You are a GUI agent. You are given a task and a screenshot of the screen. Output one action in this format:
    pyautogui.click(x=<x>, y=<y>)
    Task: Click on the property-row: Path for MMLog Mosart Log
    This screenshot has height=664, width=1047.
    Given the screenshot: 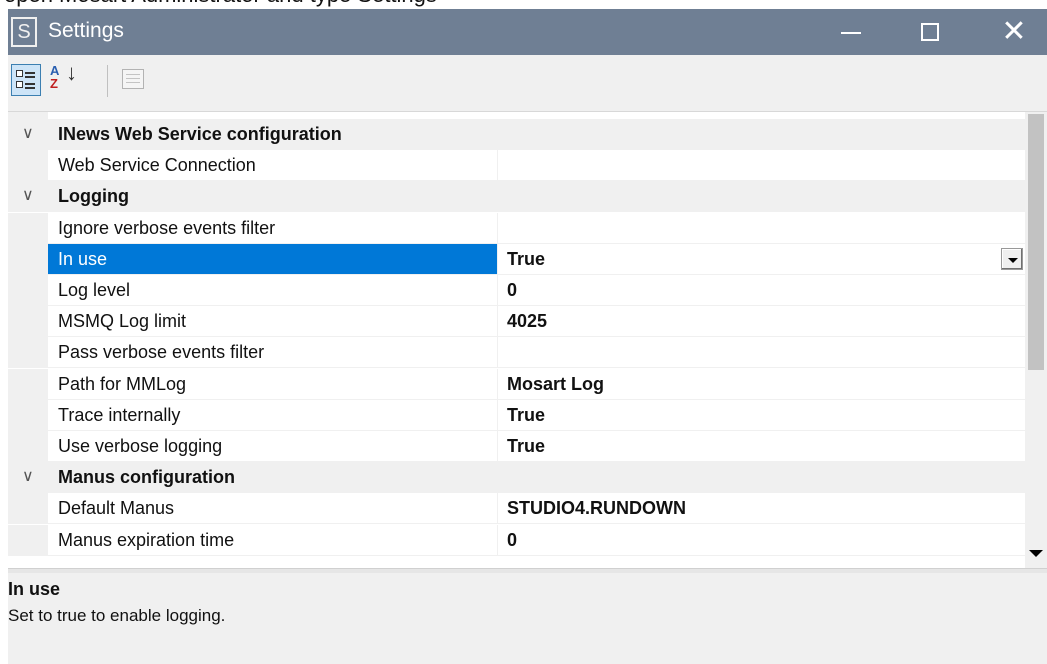 What is the action you would take?
    pyautogui.click(x=516, y=384)
    